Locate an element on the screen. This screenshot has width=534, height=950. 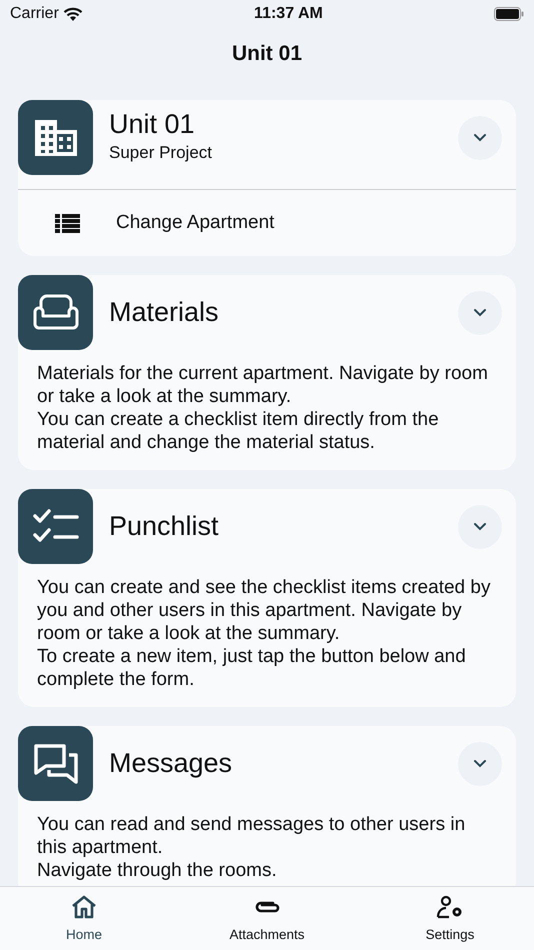
home-icon is located at coordinates (84, 907).